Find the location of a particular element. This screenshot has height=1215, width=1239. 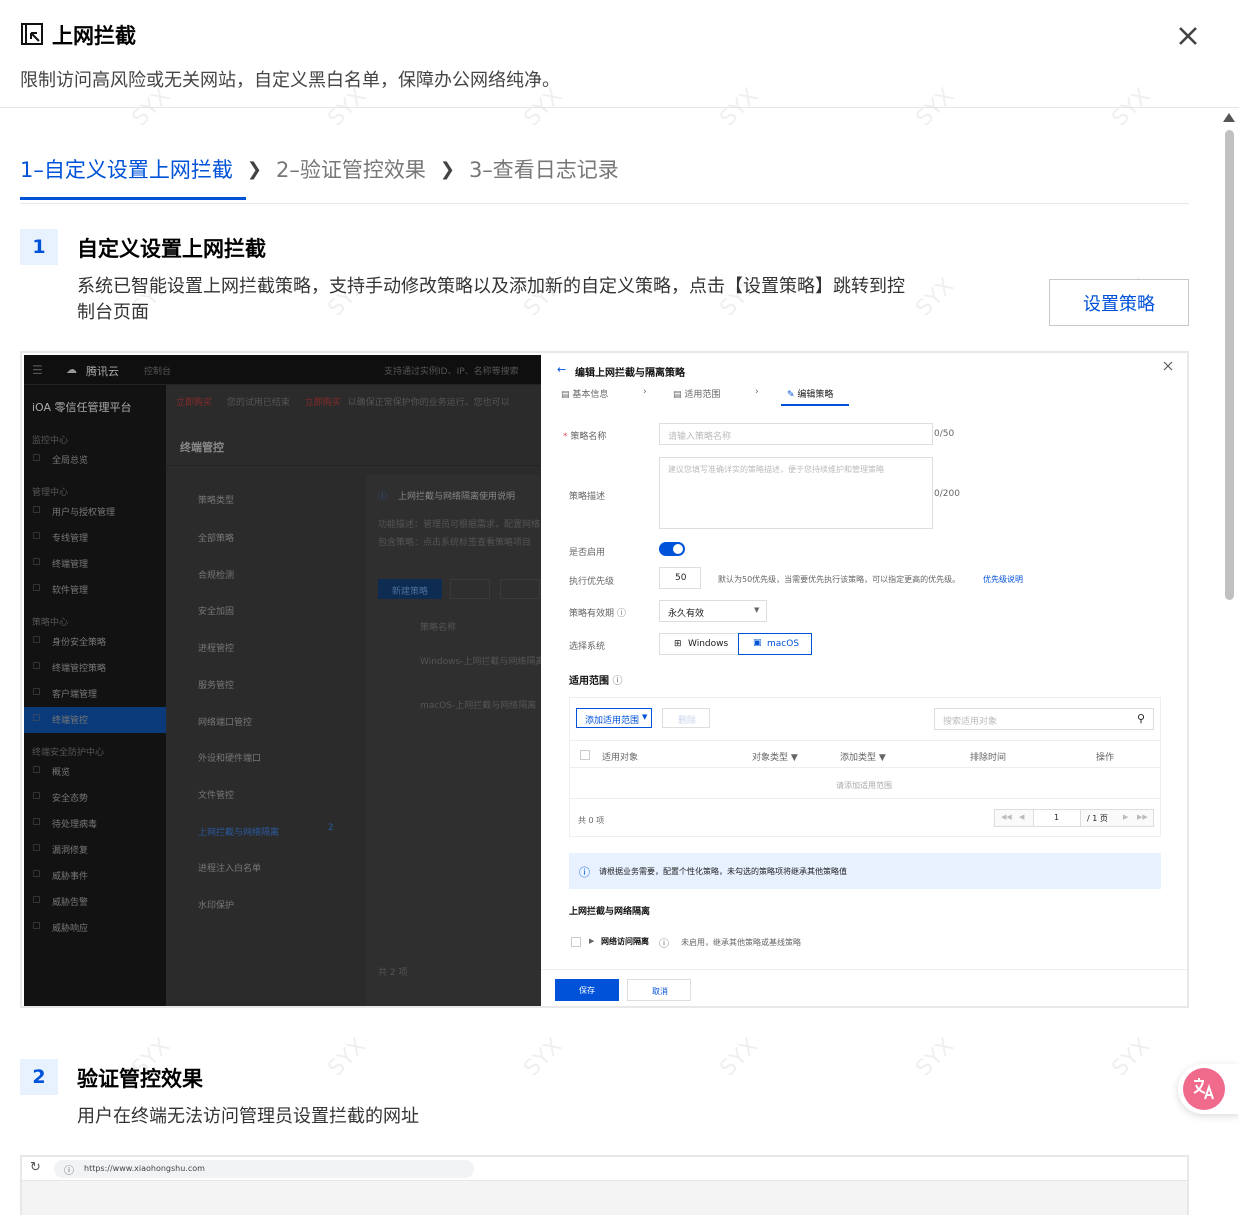

section-title: 上网拦截与网络隔离 is located at coordinates (610, 912).